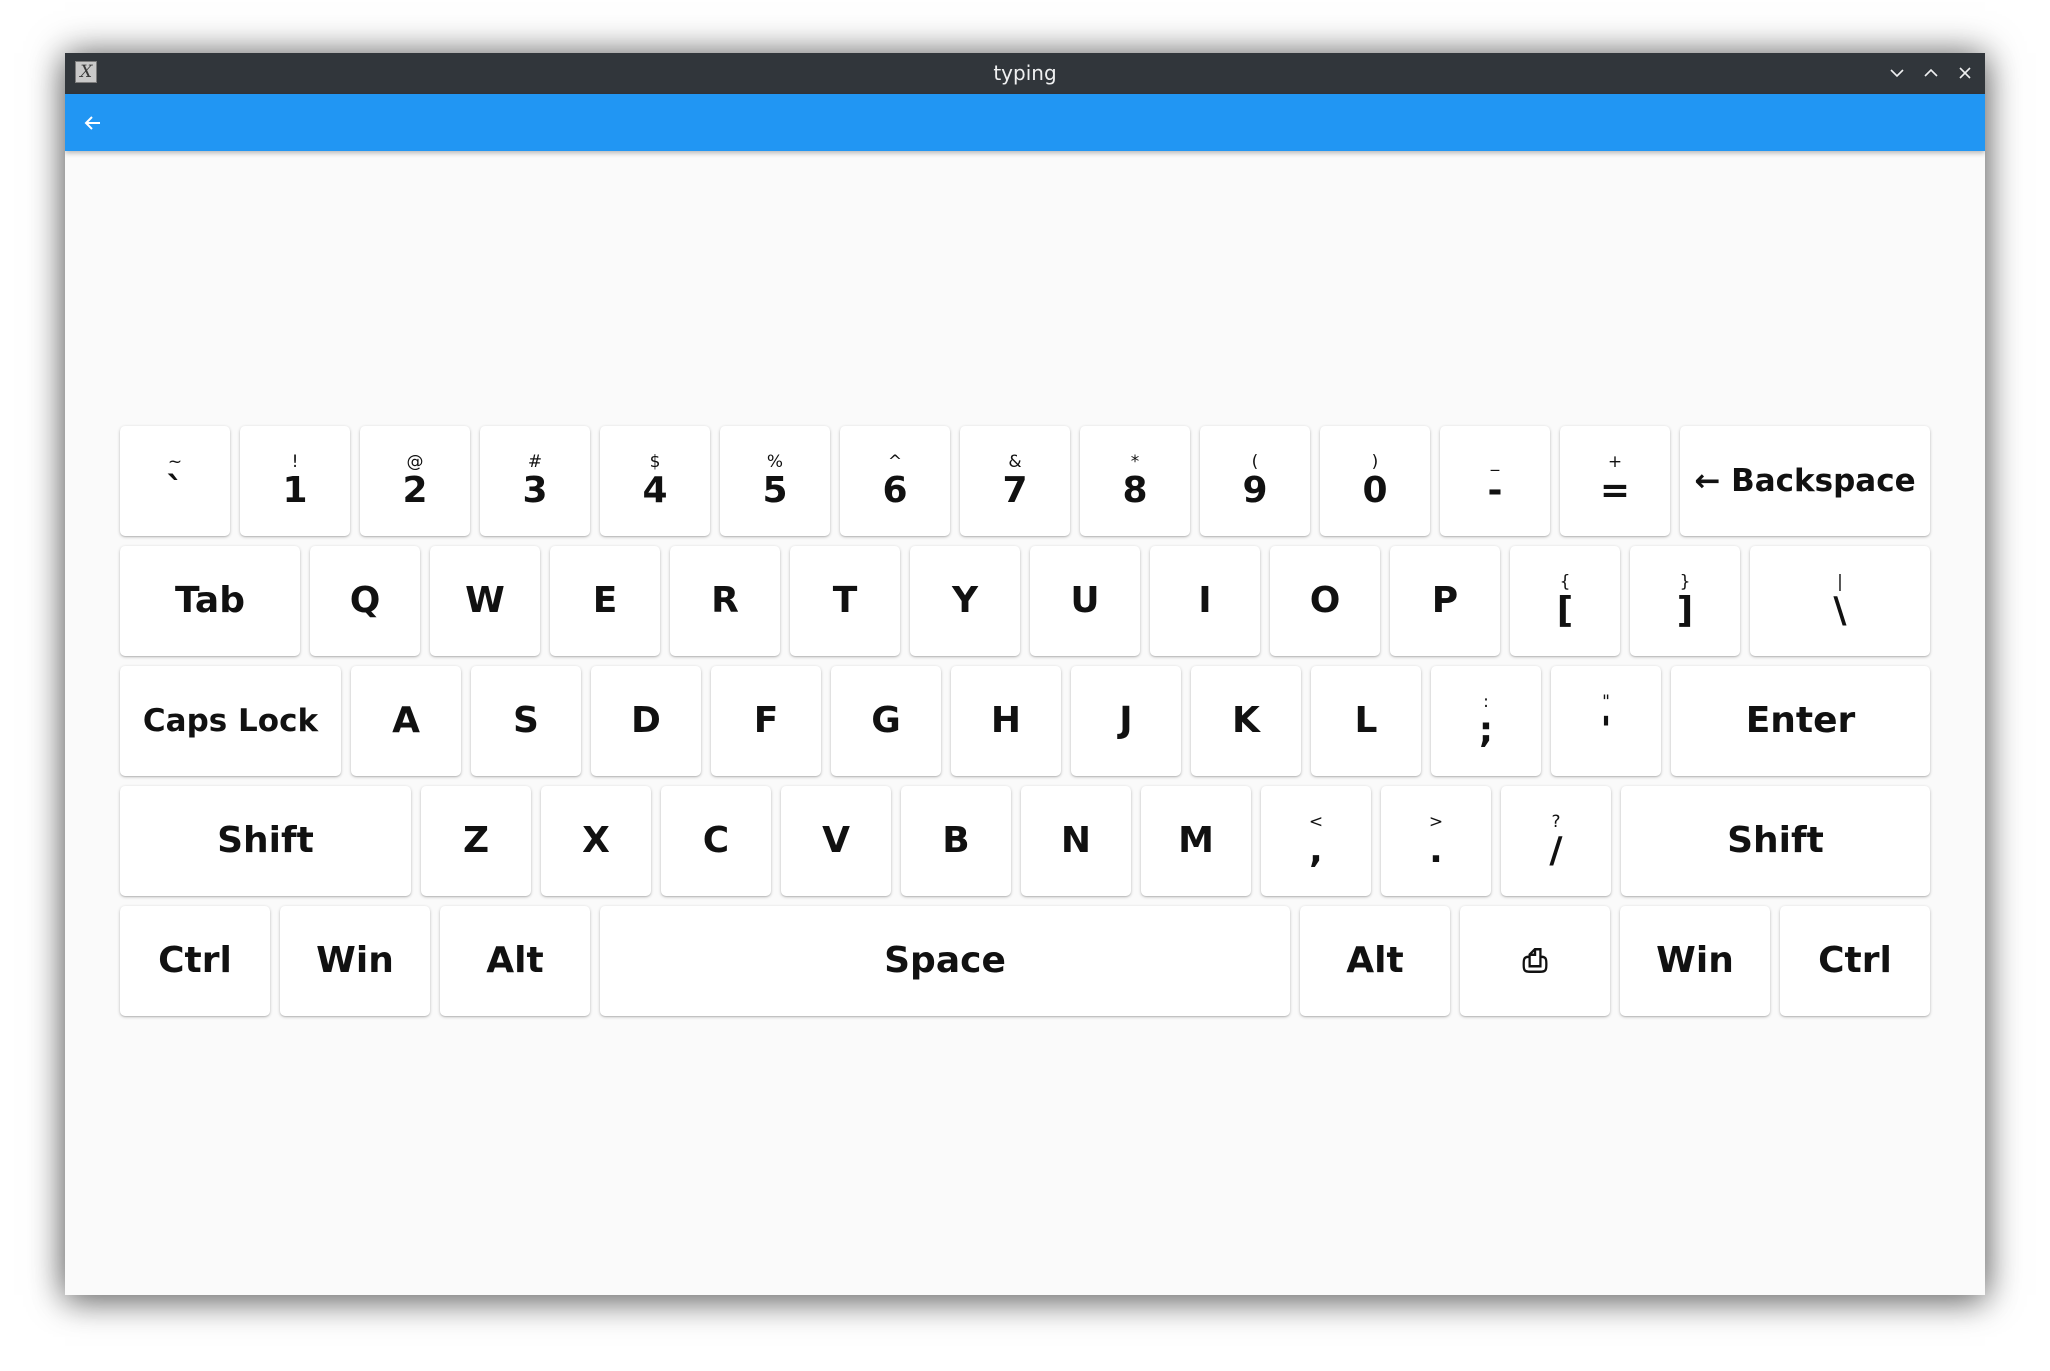  Describe the element at coordinates (265, 841) in the screenshot. I see `key-left-shift: Shift` at that location.